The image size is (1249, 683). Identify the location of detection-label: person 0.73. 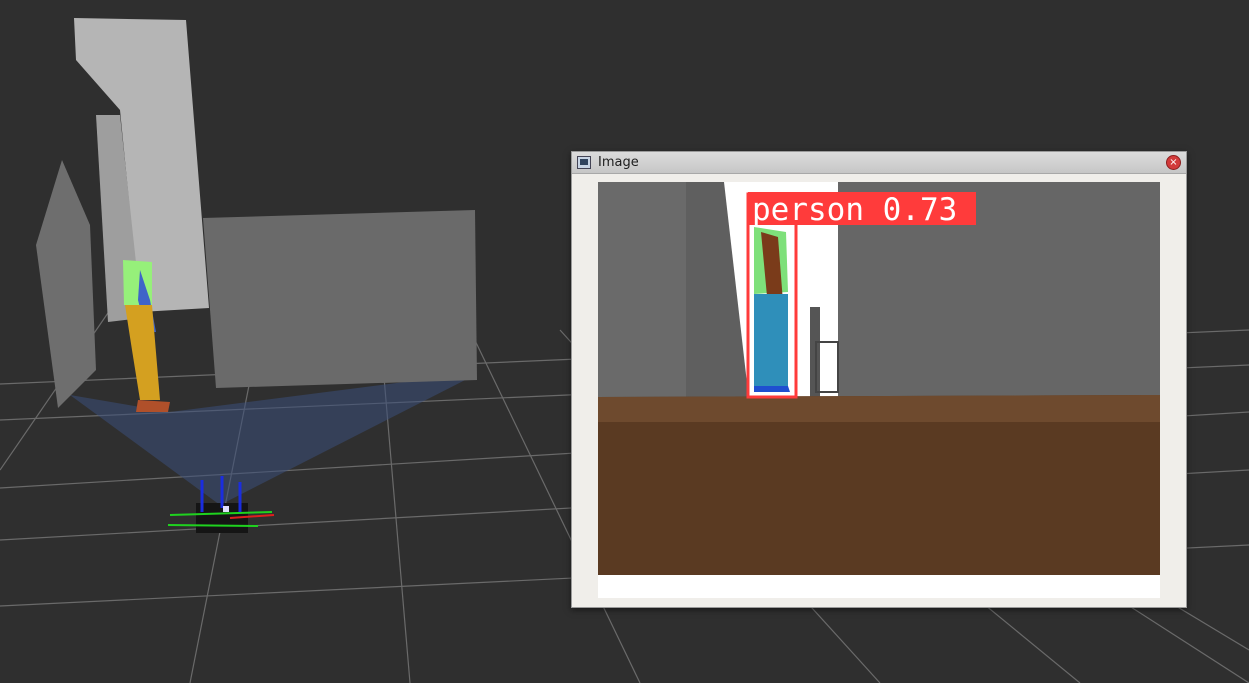
(854, 210).